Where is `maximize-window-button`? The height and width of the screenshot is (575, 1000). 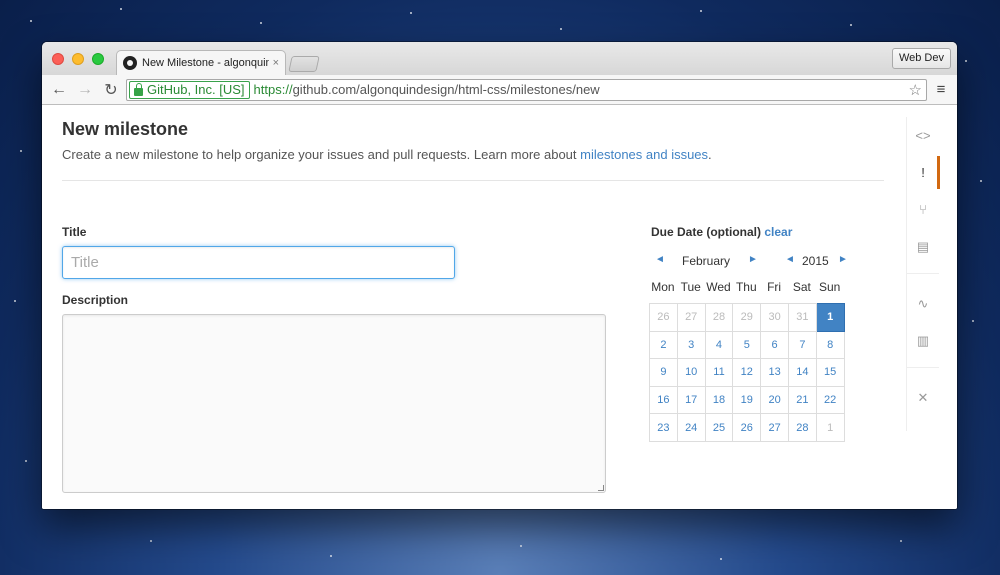
maximize-window-button is located at coordinates (98, 59).